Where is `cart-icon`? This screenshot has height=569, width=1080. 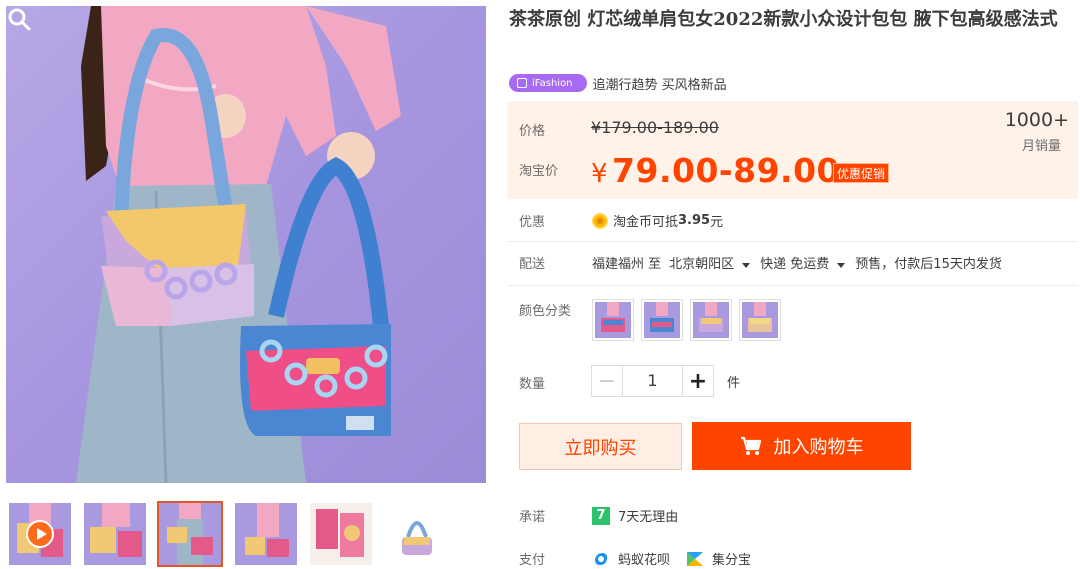
cart-icon is located at coordinates (750, 445).